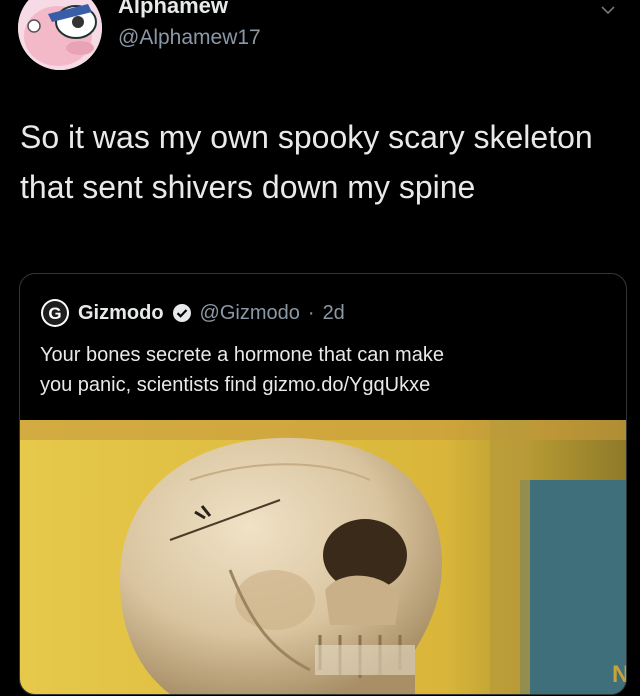 This screenshot has width=640, height=696. What do you see at coordinates (189, 38) in the screenshot?
I see `author-handle: @Alphamew17` at bounding box center [189, 38].